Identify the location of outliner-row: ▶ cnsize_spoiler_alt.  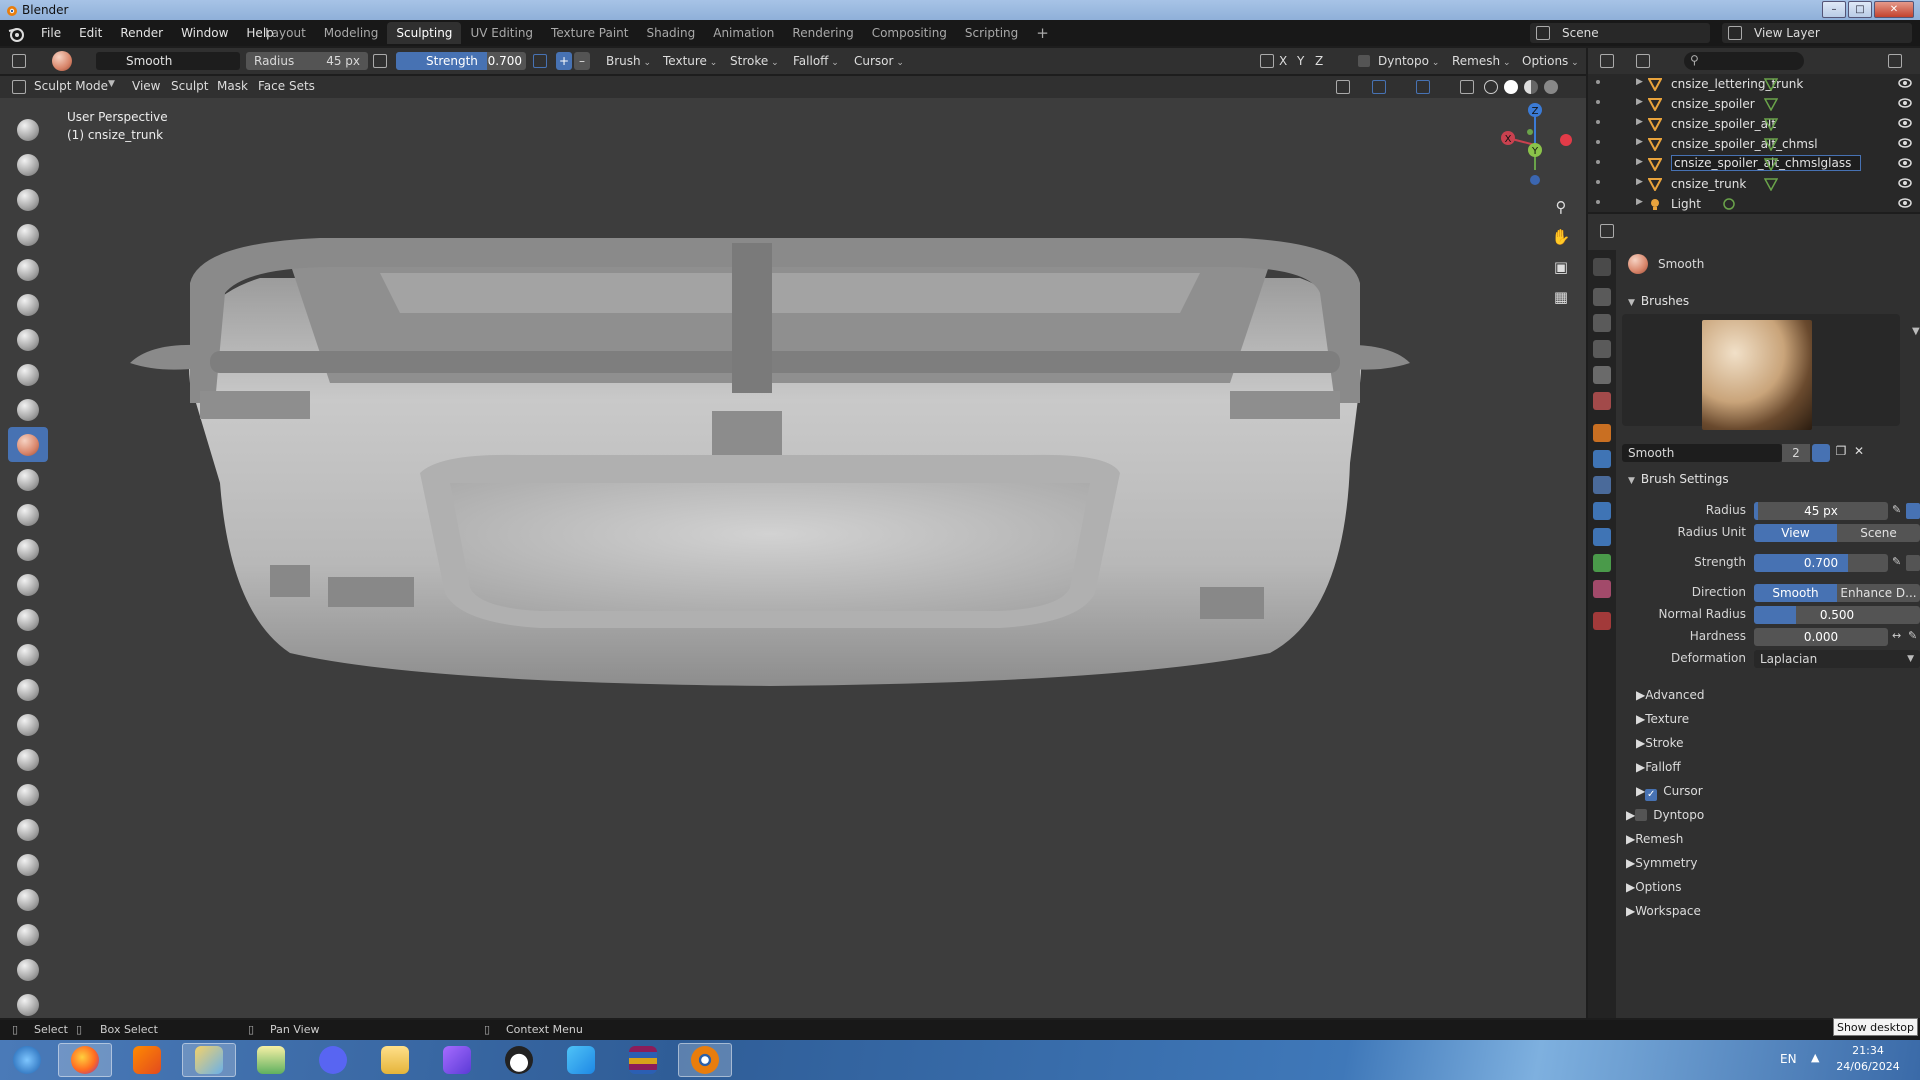
(1754, 124).